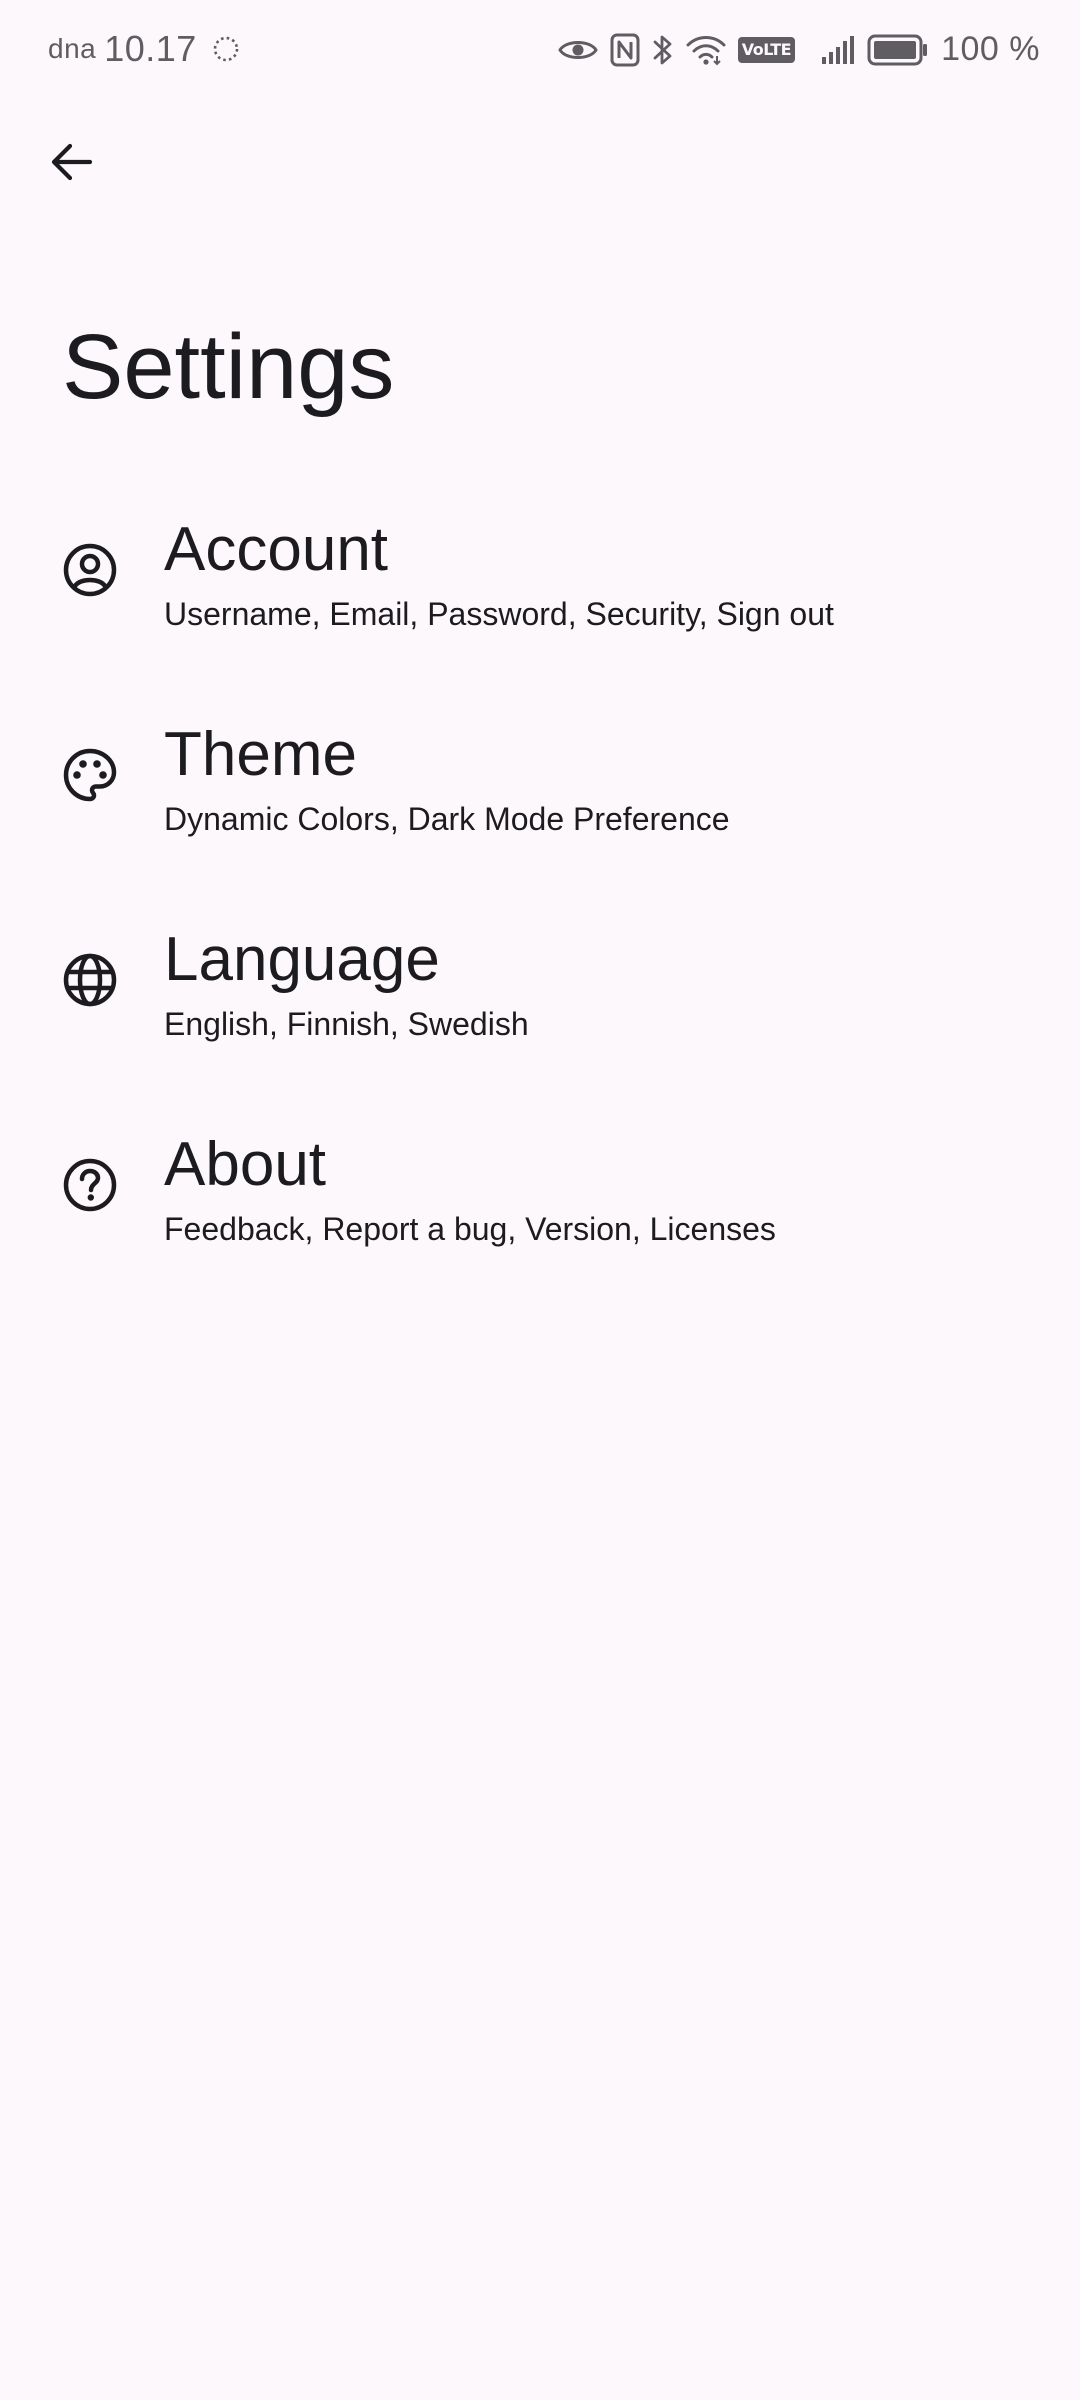  I want to click on arrow-back-icon, so click(72, 162).